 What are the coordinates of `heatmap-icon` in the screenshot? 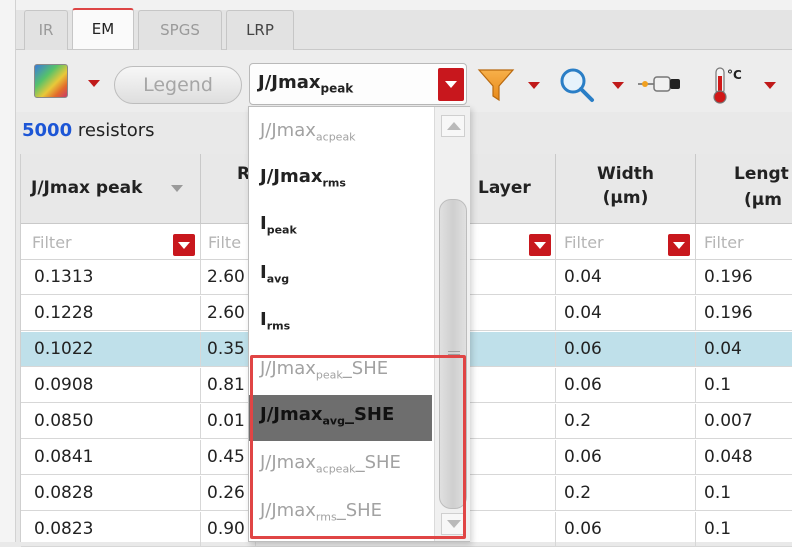 It's located at (51, 81).